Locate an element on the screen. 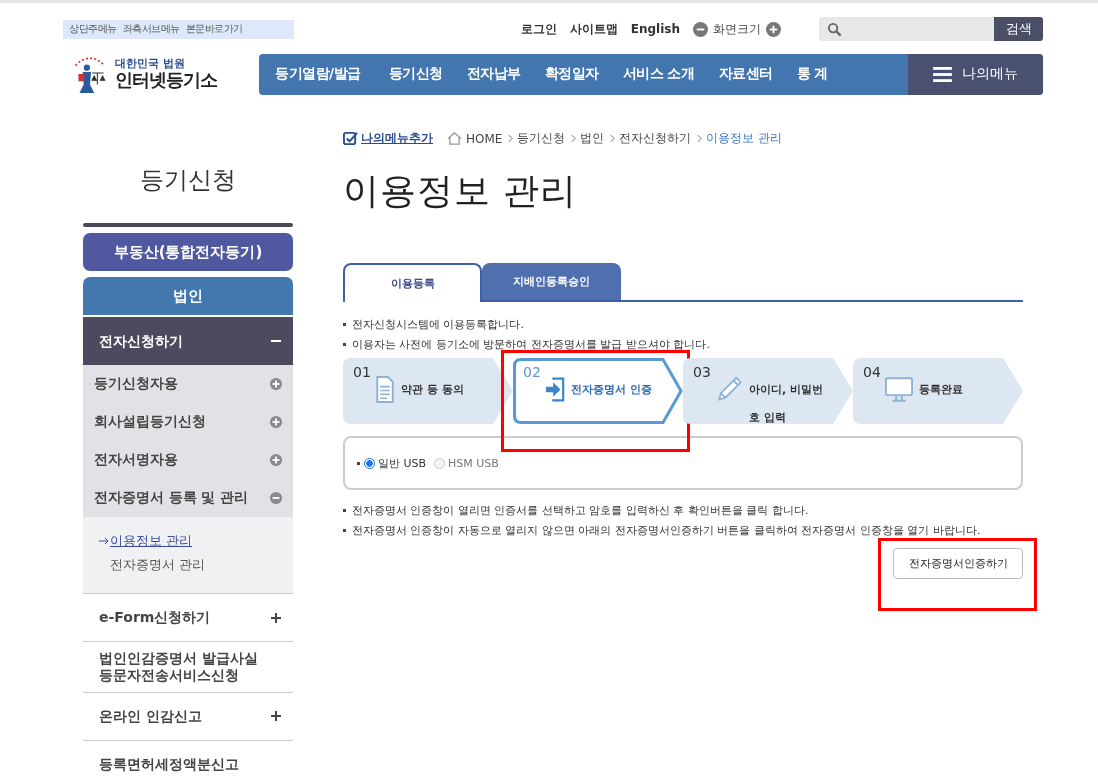 The height and width of the screenshot is (784, 1098). step-number: 04 is located at coordinates (872, 372).